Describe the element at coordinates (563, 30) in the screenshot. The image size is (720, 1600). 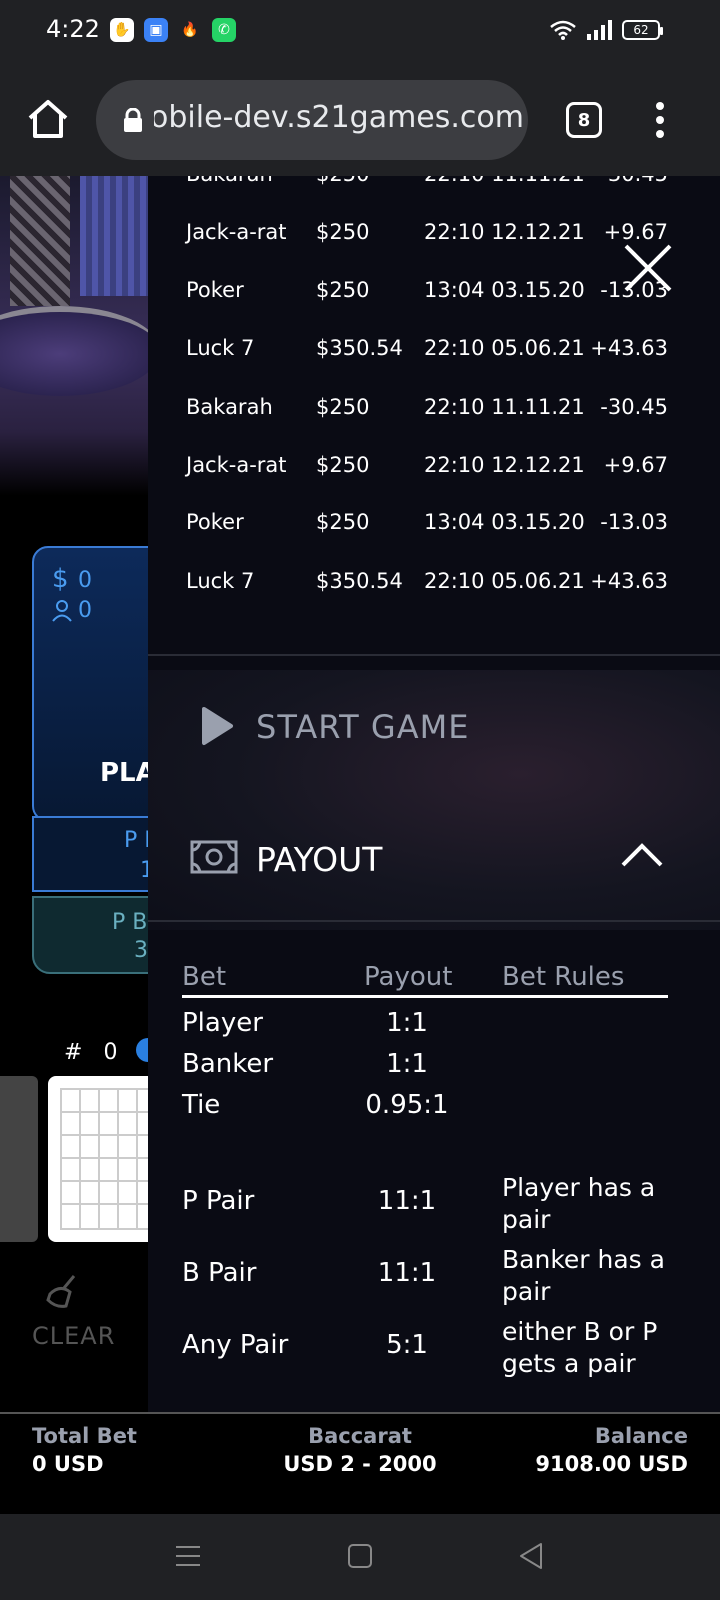
I see `wifi-icon` at that location.